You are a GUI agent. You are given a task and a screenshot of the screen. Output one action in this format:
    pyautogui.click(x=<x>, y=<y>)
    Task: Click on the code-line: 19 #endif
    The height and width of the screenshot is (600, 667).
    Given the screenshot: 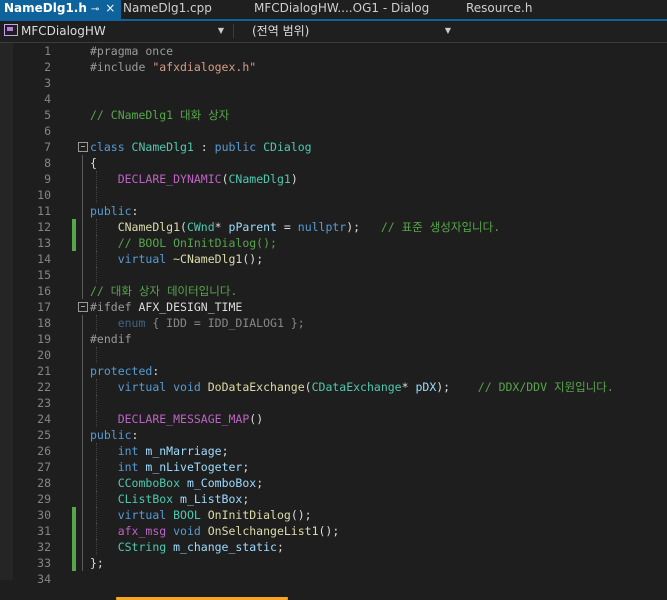 What is the action you would take?
    pyautogui.click(x=333, y=339)
    